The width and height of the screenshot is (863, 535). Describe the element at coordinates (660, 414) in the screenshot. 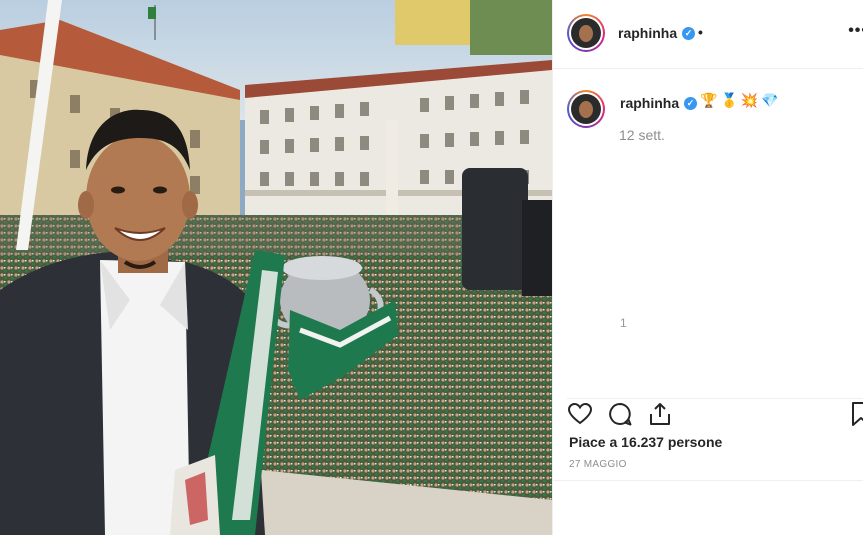

I see `share-icon` at that location.